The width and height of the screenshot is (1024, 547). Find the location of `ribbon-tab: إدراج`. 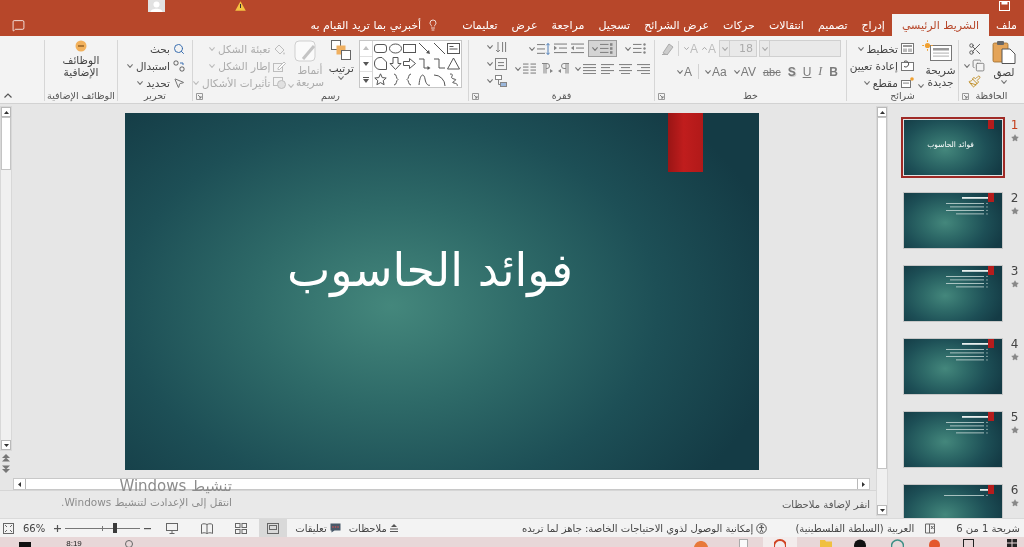

ribbon-tab: إدراج is located at coordinates (873, 25).